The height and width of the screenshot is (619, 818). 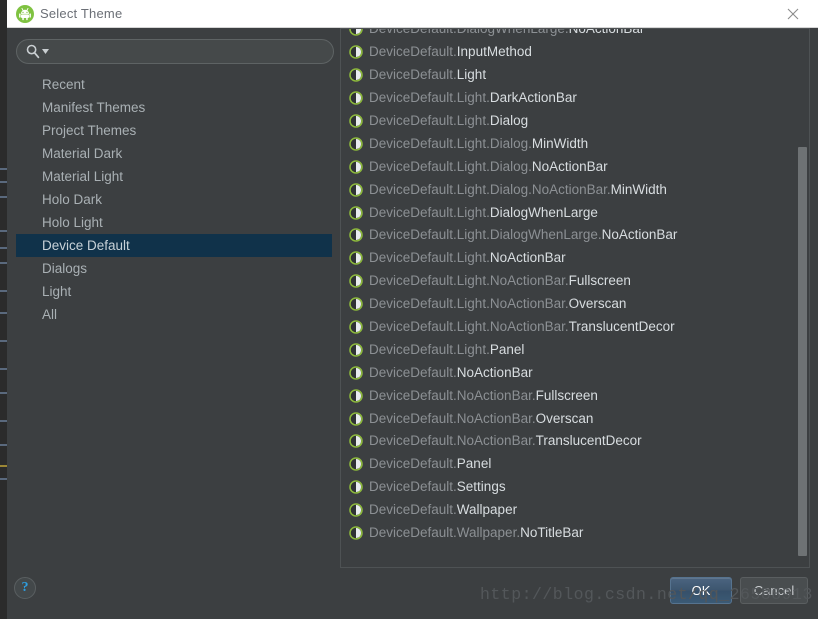 I want to click on theme-list-item: DeviceDefault.Wallpaper.NoTitleBar, so click(x=569, y=533).